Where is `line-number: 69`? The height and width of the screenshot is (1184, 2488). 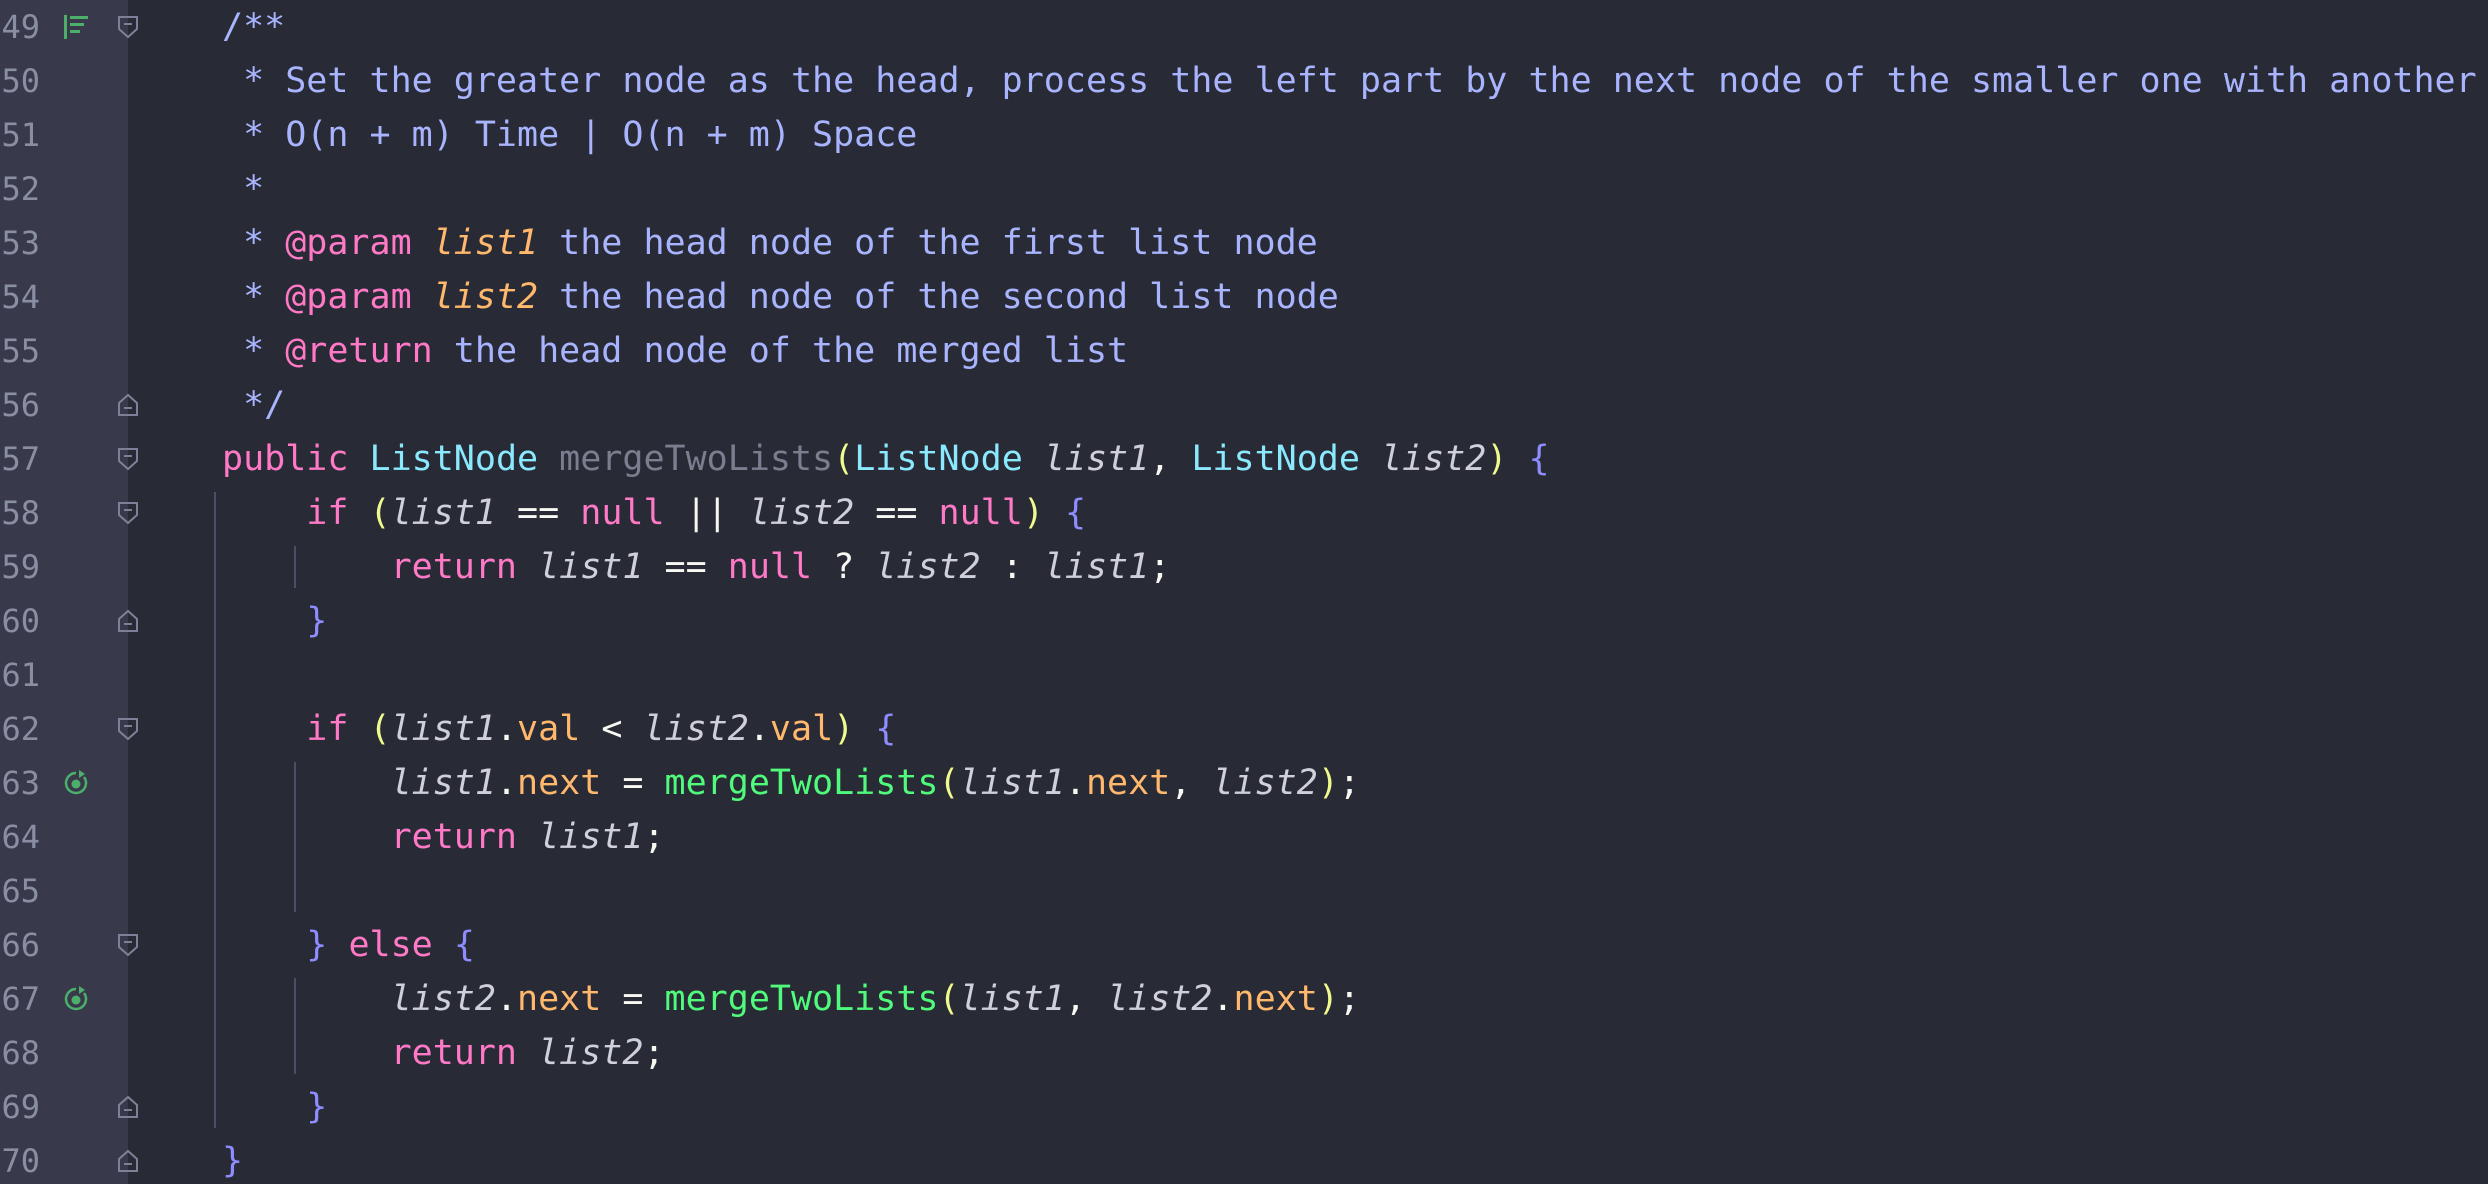 line-number: 69 is located at coordinates (20, 1107).